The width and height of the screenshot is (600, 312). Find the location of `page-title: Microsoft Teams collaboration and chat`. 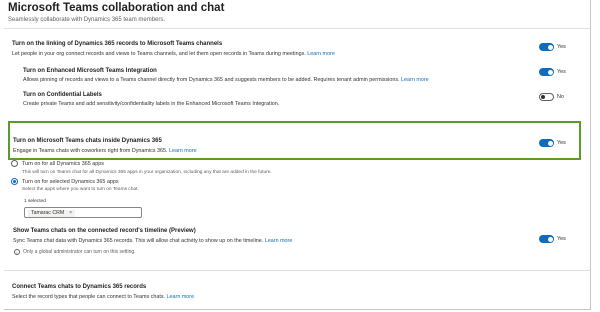

page-title: Microsoft Teams collaboration and chat is located at coordinates (116, 8).